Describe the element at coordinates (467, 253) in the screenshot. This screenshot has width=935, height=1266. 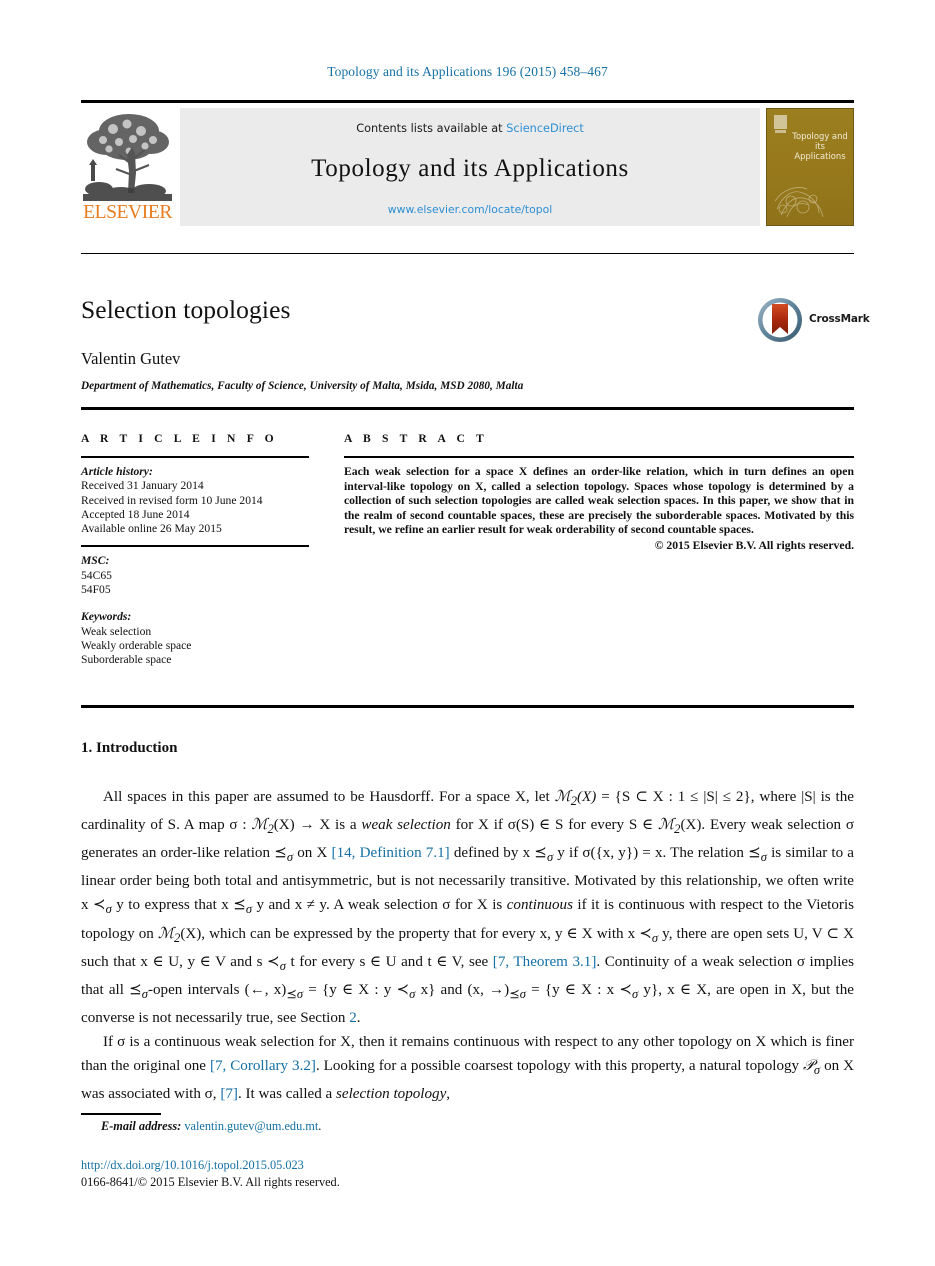
I see `title-divider` at that location.